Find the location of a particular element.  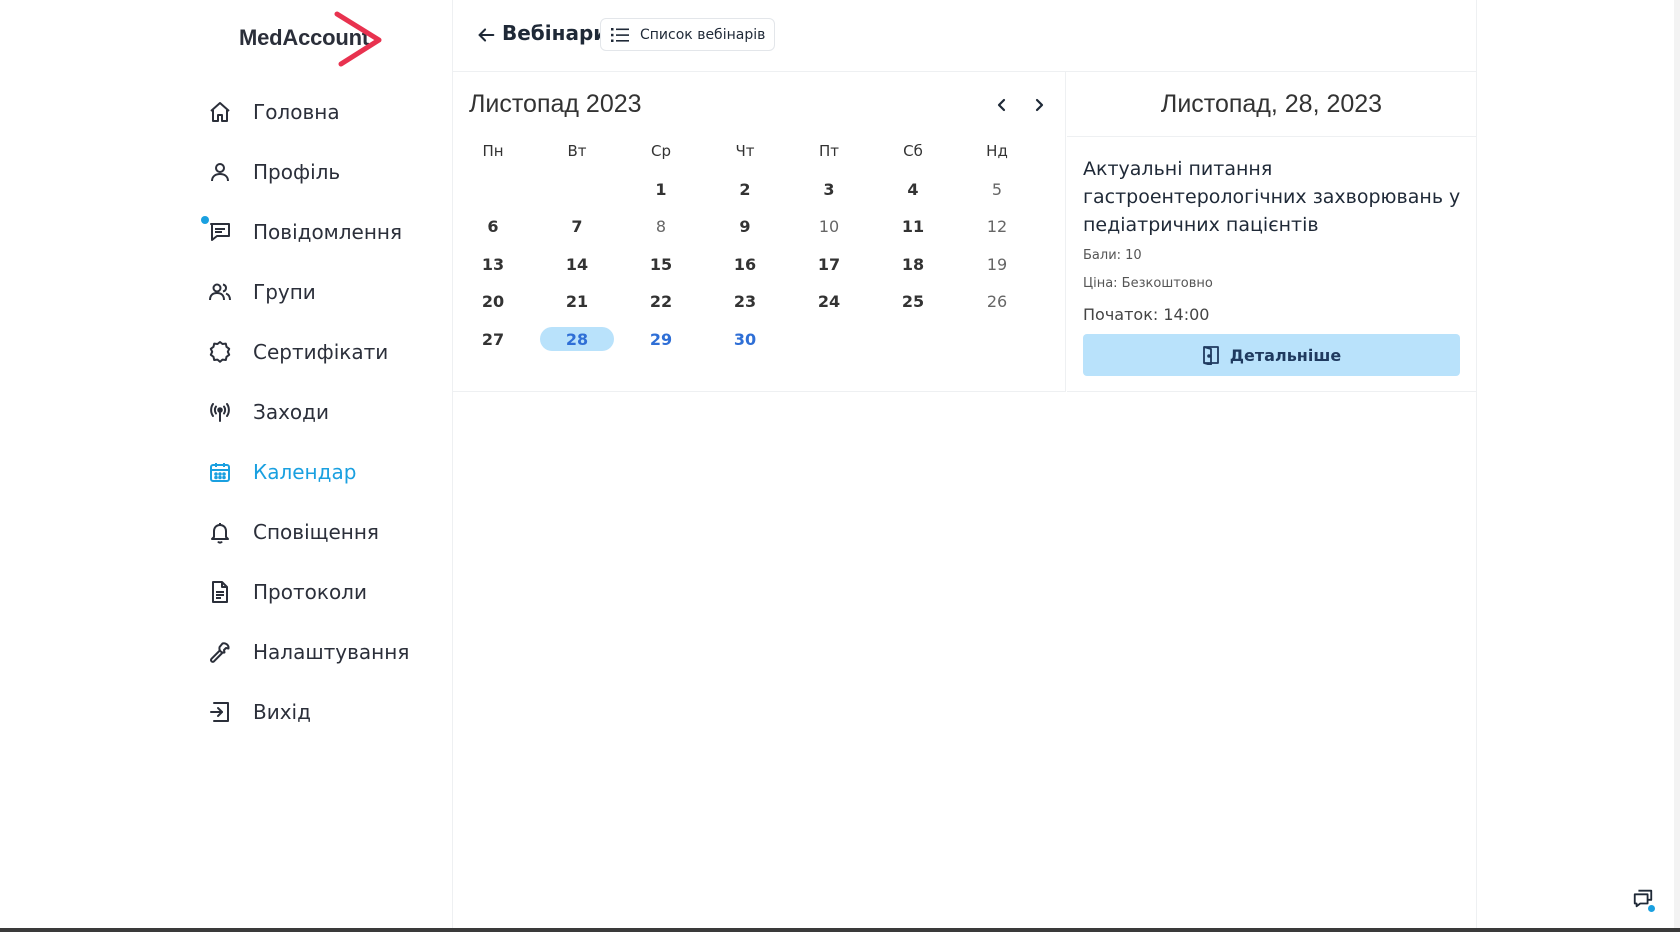

calendar-day: 14 is located at coordinates (577, 264).